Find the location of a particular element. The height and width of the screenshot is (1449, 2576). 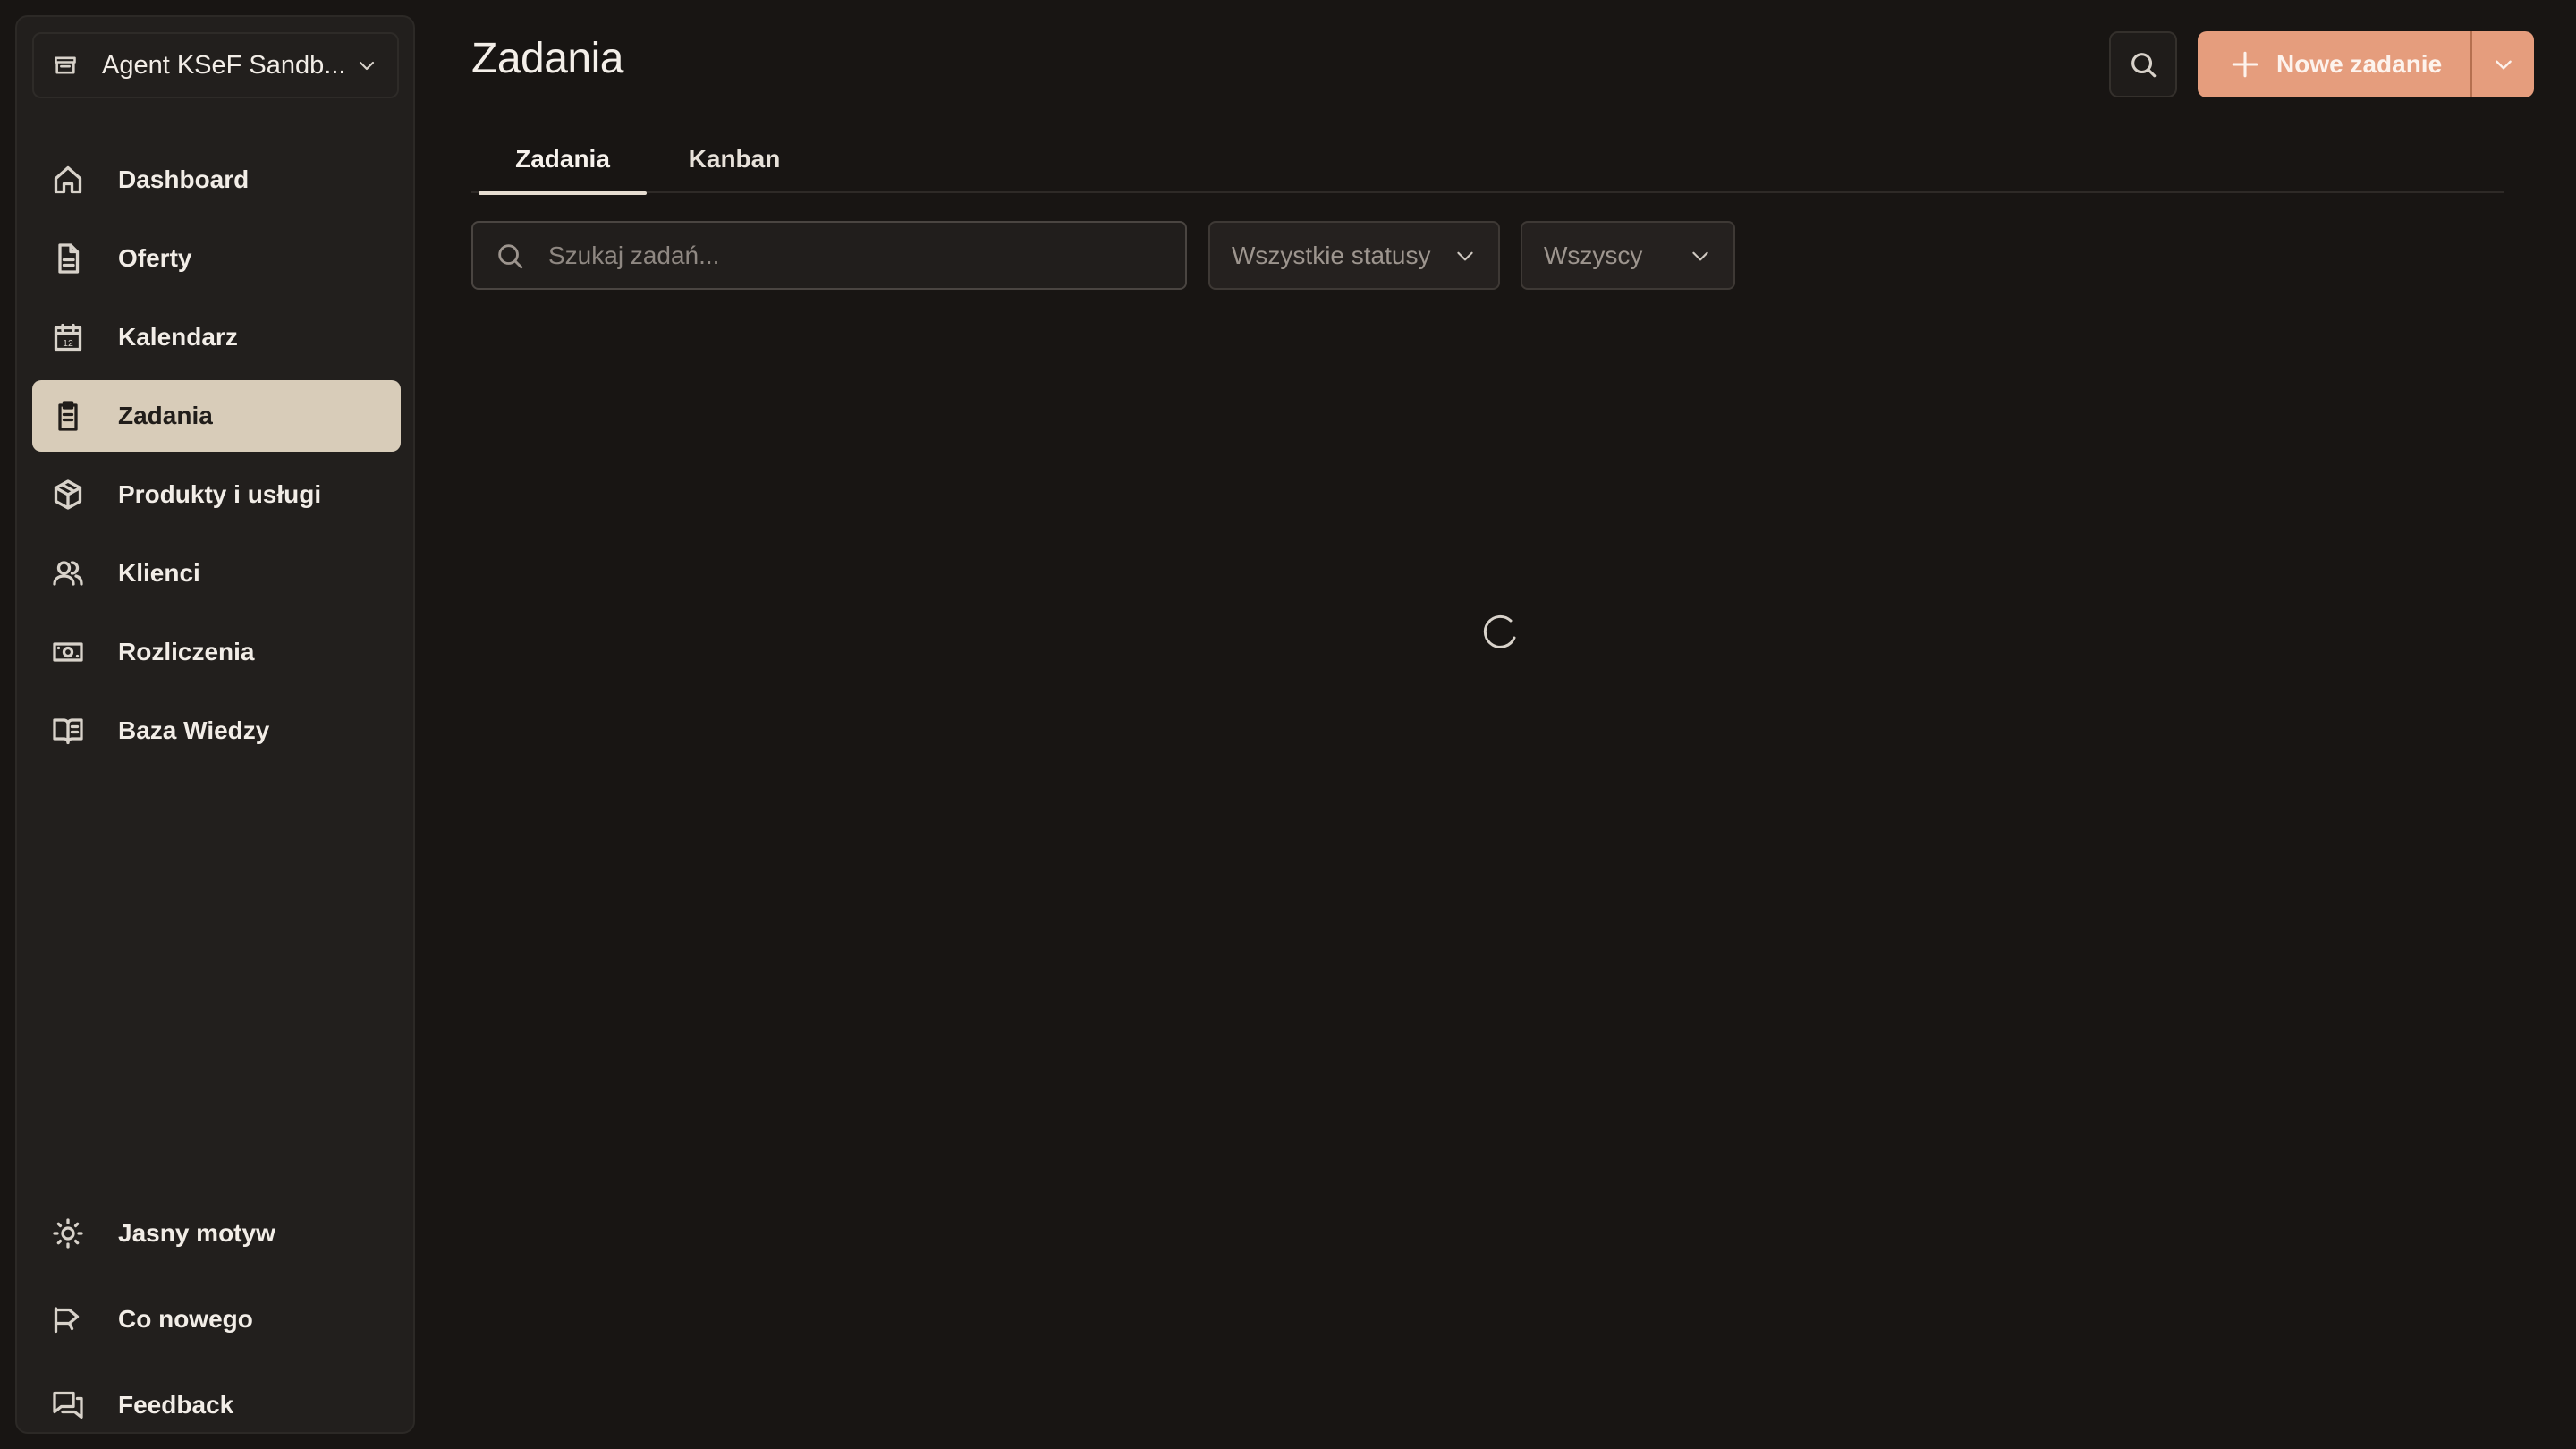

theme-toggle: Jasny motyw is located at coordinates (216, 1233).